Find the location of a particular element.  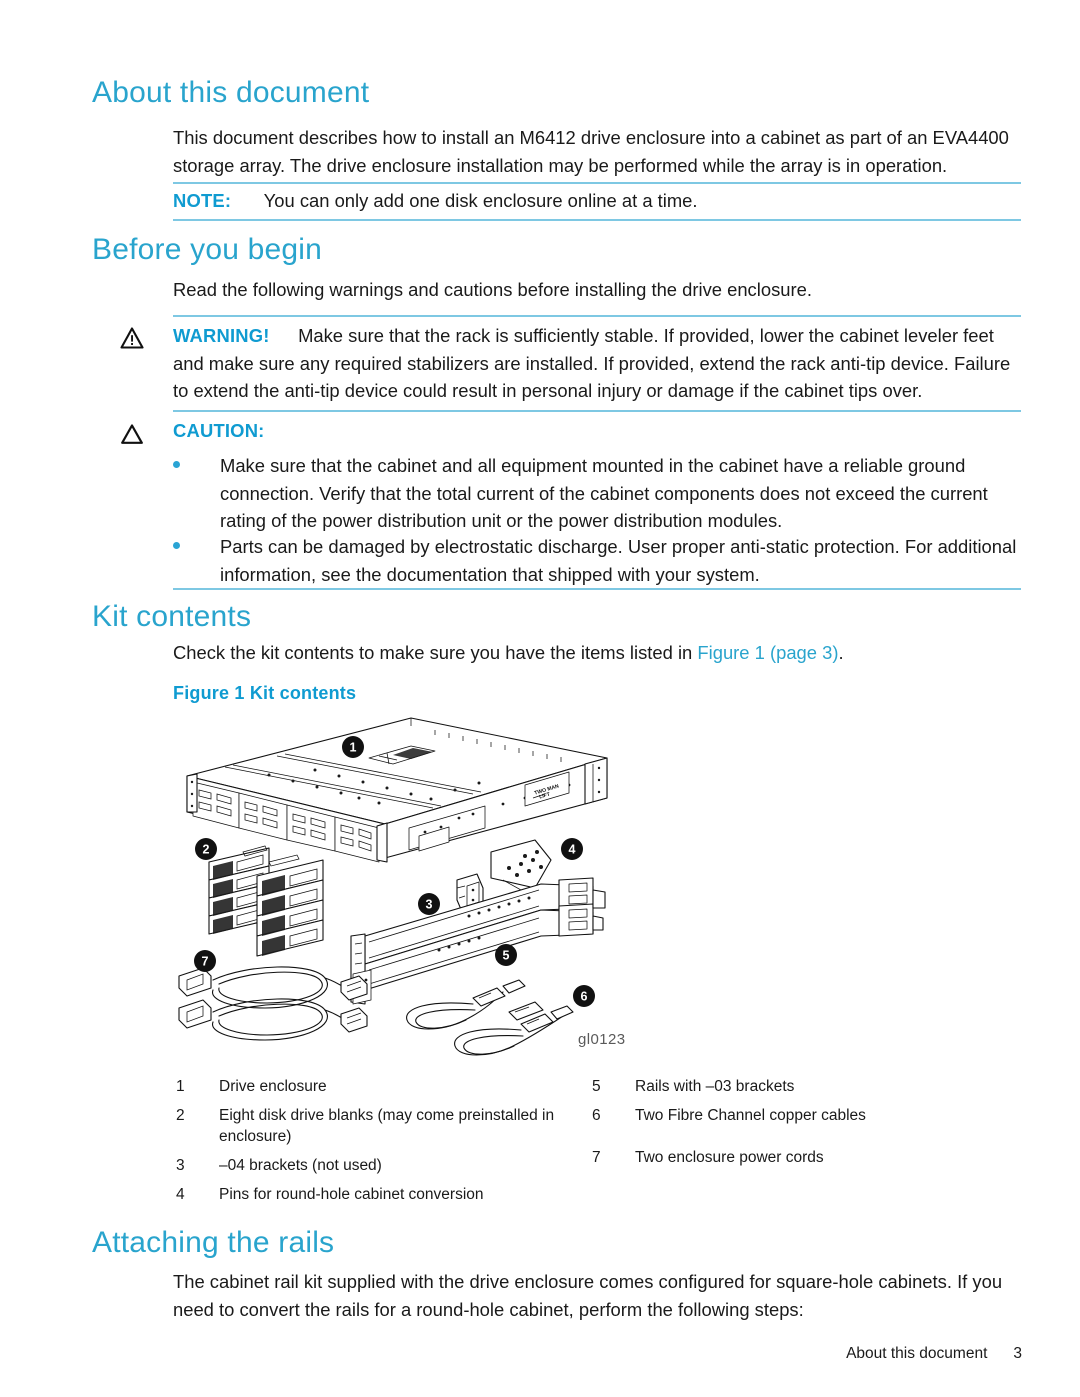

heading-about-this-document: About this document is located at coordinates (231, 92).